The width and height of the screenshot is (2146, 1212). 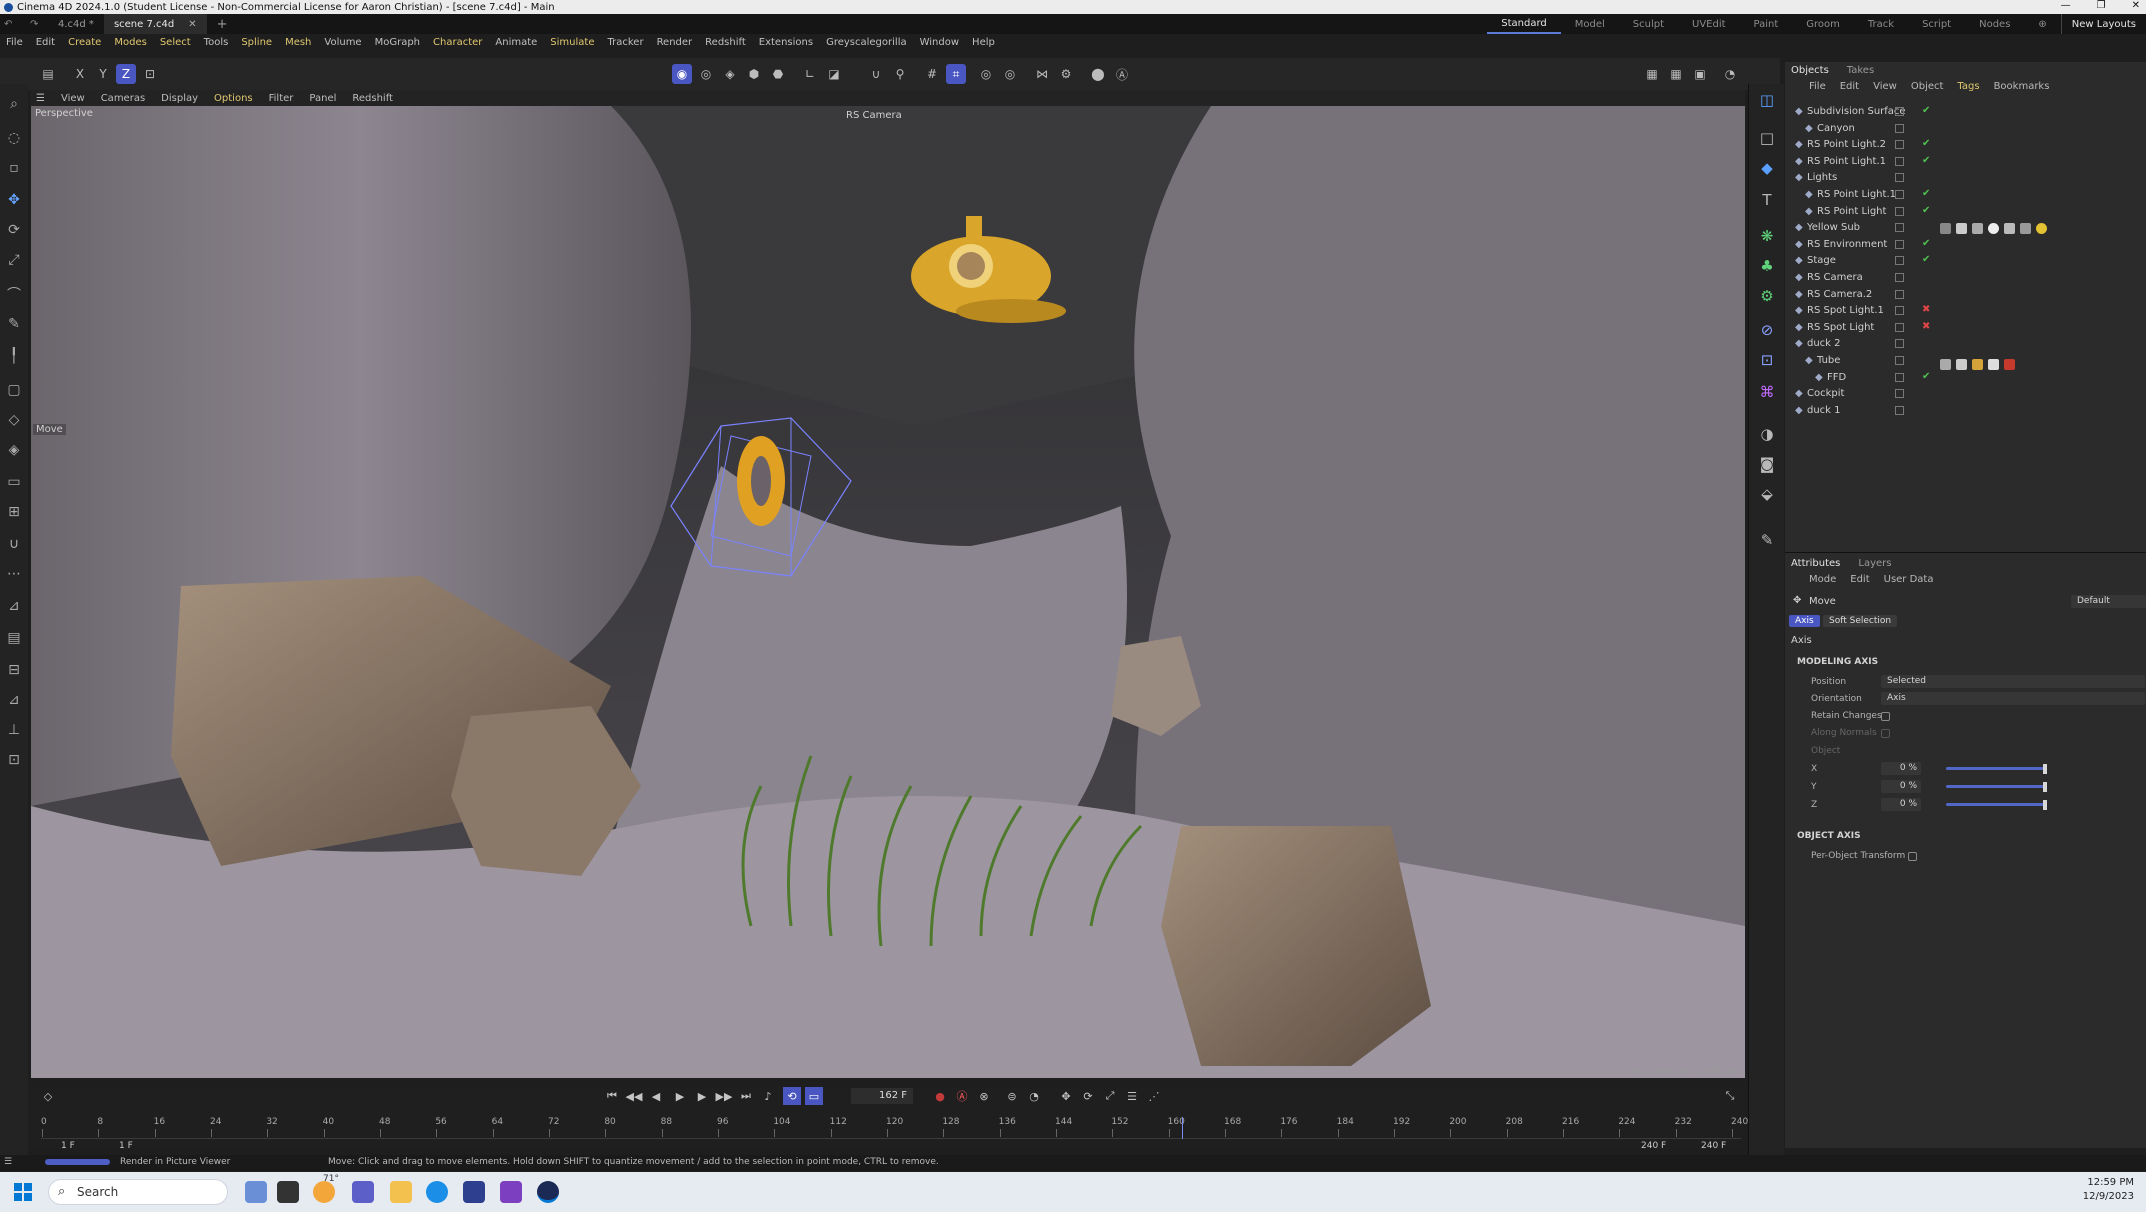 I want to click on loop-icon: ⊞, so click(x=14, y=512).